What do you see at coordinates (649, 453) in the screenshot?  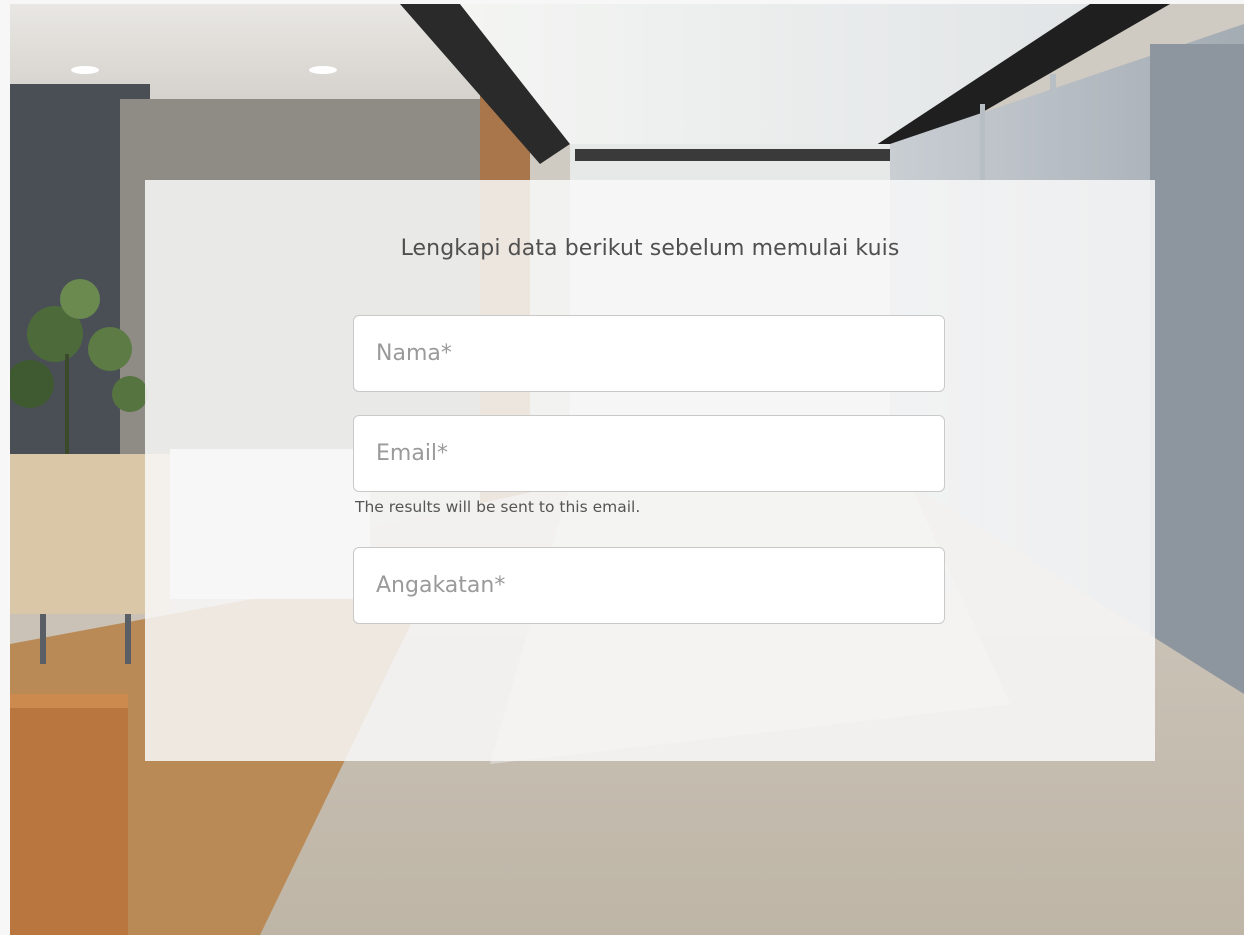 I see `email-input` at bounding box center [649, 453].